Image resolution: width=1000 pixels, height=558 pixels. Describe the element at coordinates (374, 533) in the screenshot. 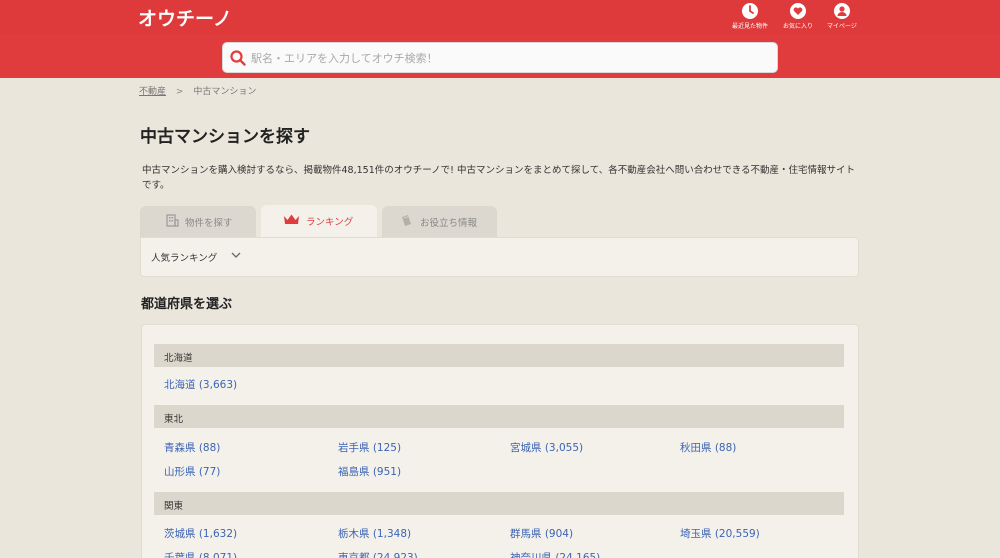

I see `pref-link-tochigi: 栃木県 (1,348)` at that location.